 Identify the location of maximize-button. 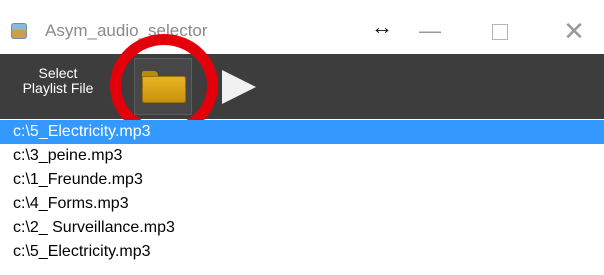
(500, 27).